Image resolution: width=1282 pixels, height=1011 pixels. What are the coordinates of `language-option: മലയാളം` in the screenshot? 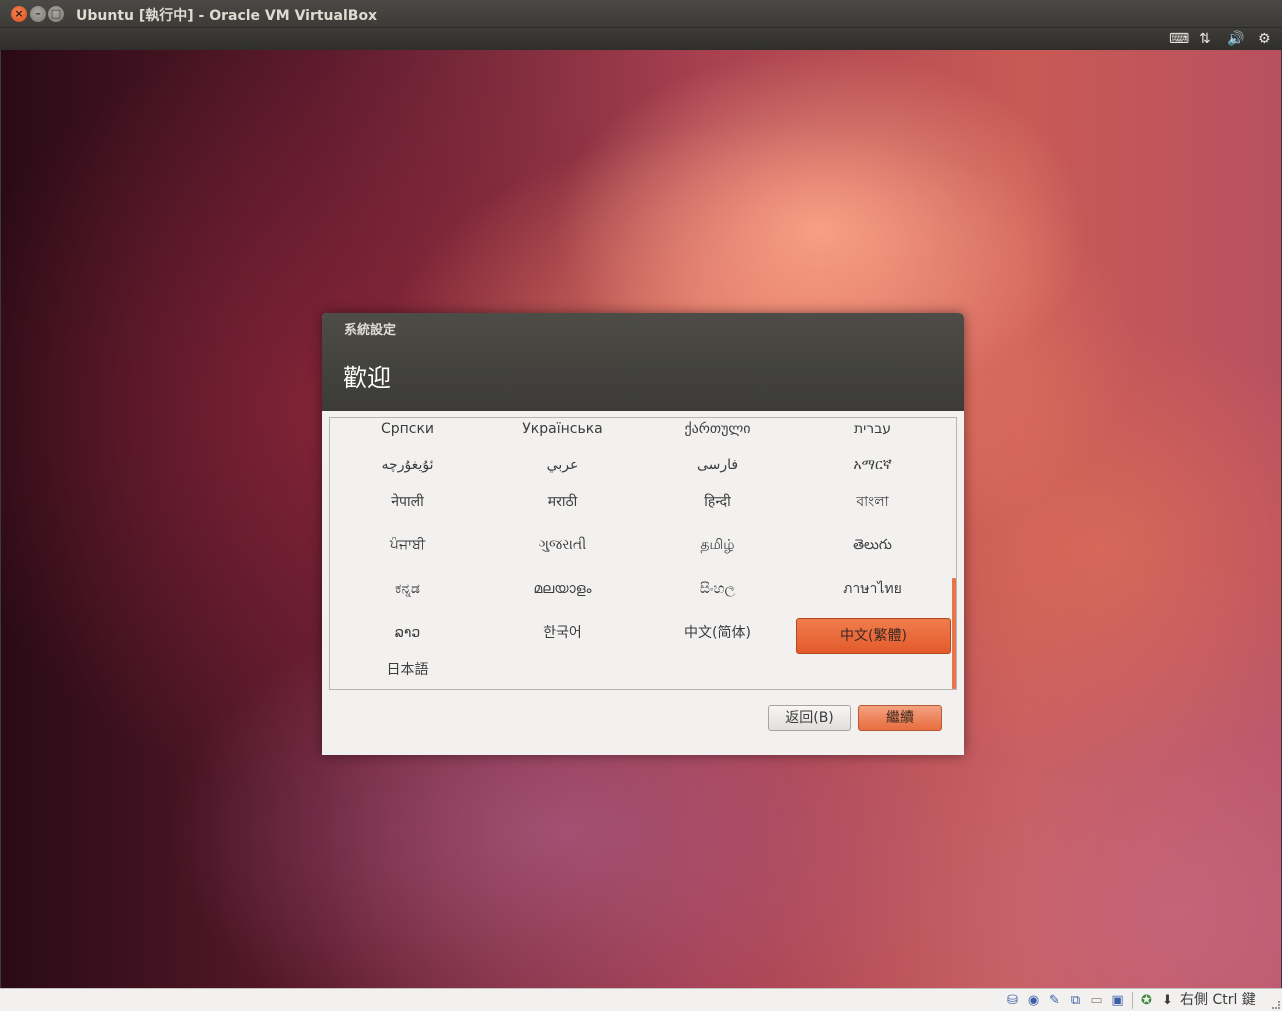 It's located at (562, 597).